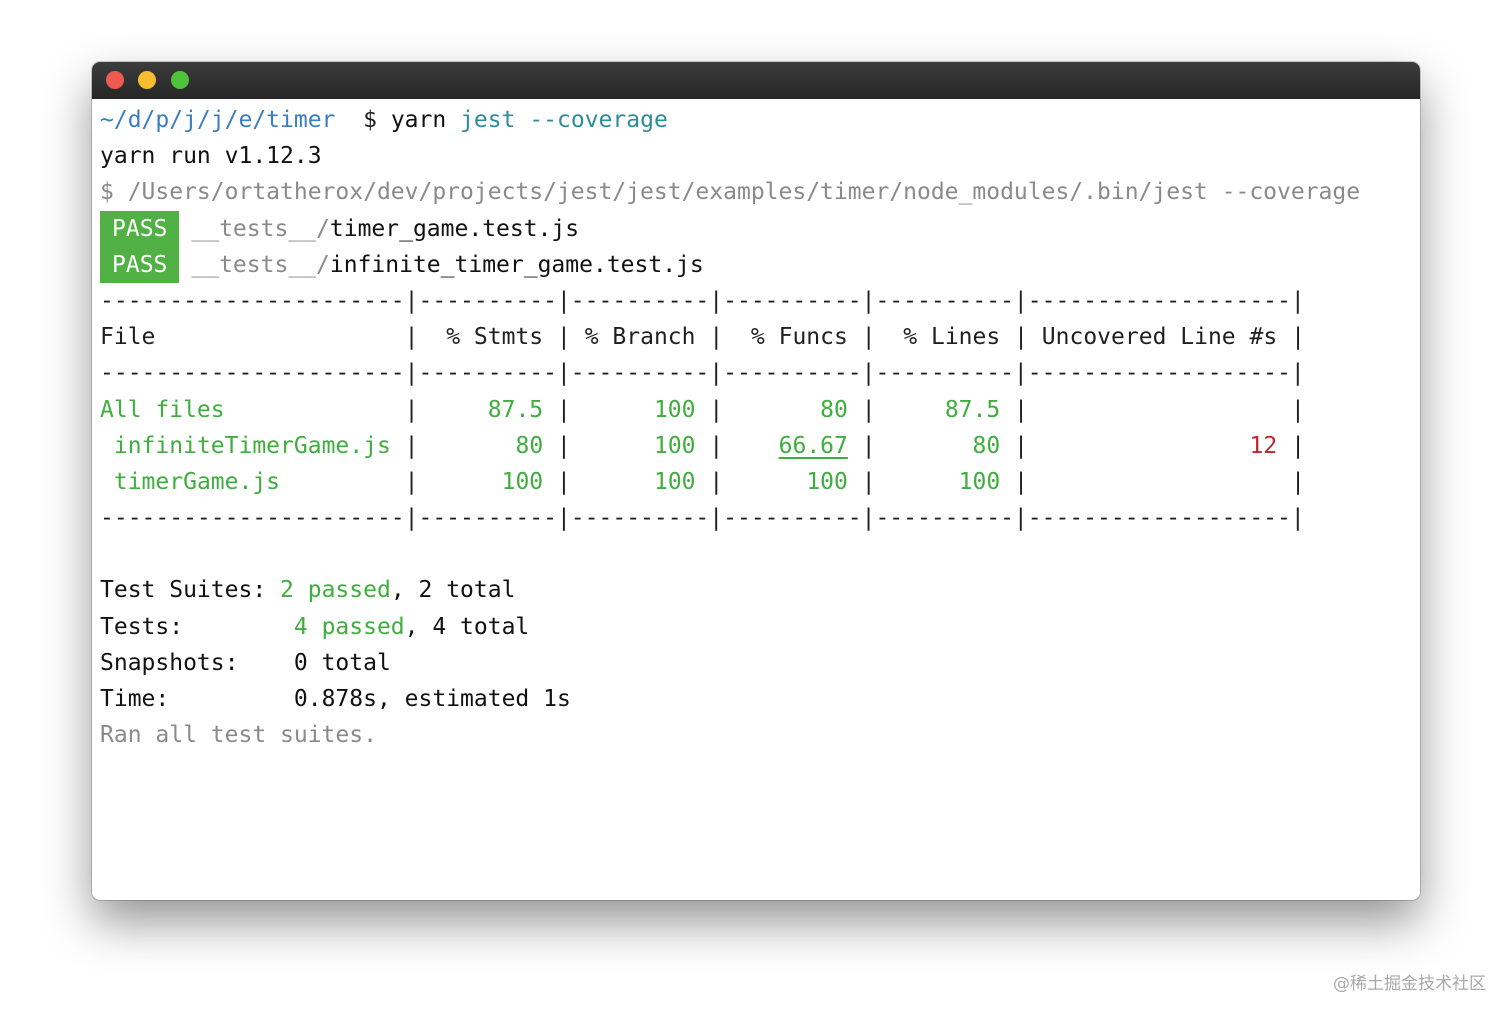  Describe the element at coordinates (453, 590) in the screenshot. I see `suites-total: , 2 total` at that location.